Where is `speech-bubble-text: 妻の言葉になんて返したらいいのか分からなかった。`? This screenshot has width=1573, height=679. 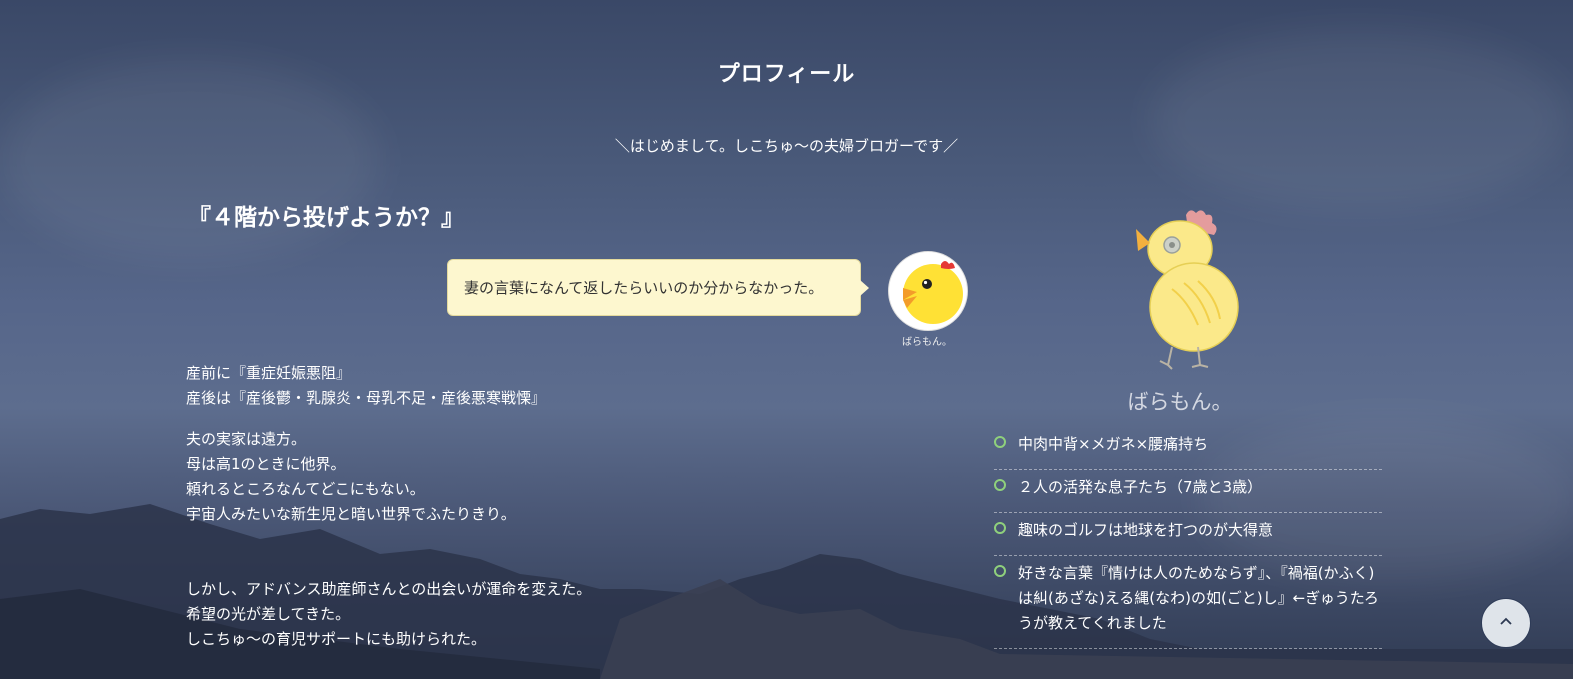
speech-bubble-text: 妻の言葉になんて返したらいいのか分からなかった。 is located at coordinates (644, 288).